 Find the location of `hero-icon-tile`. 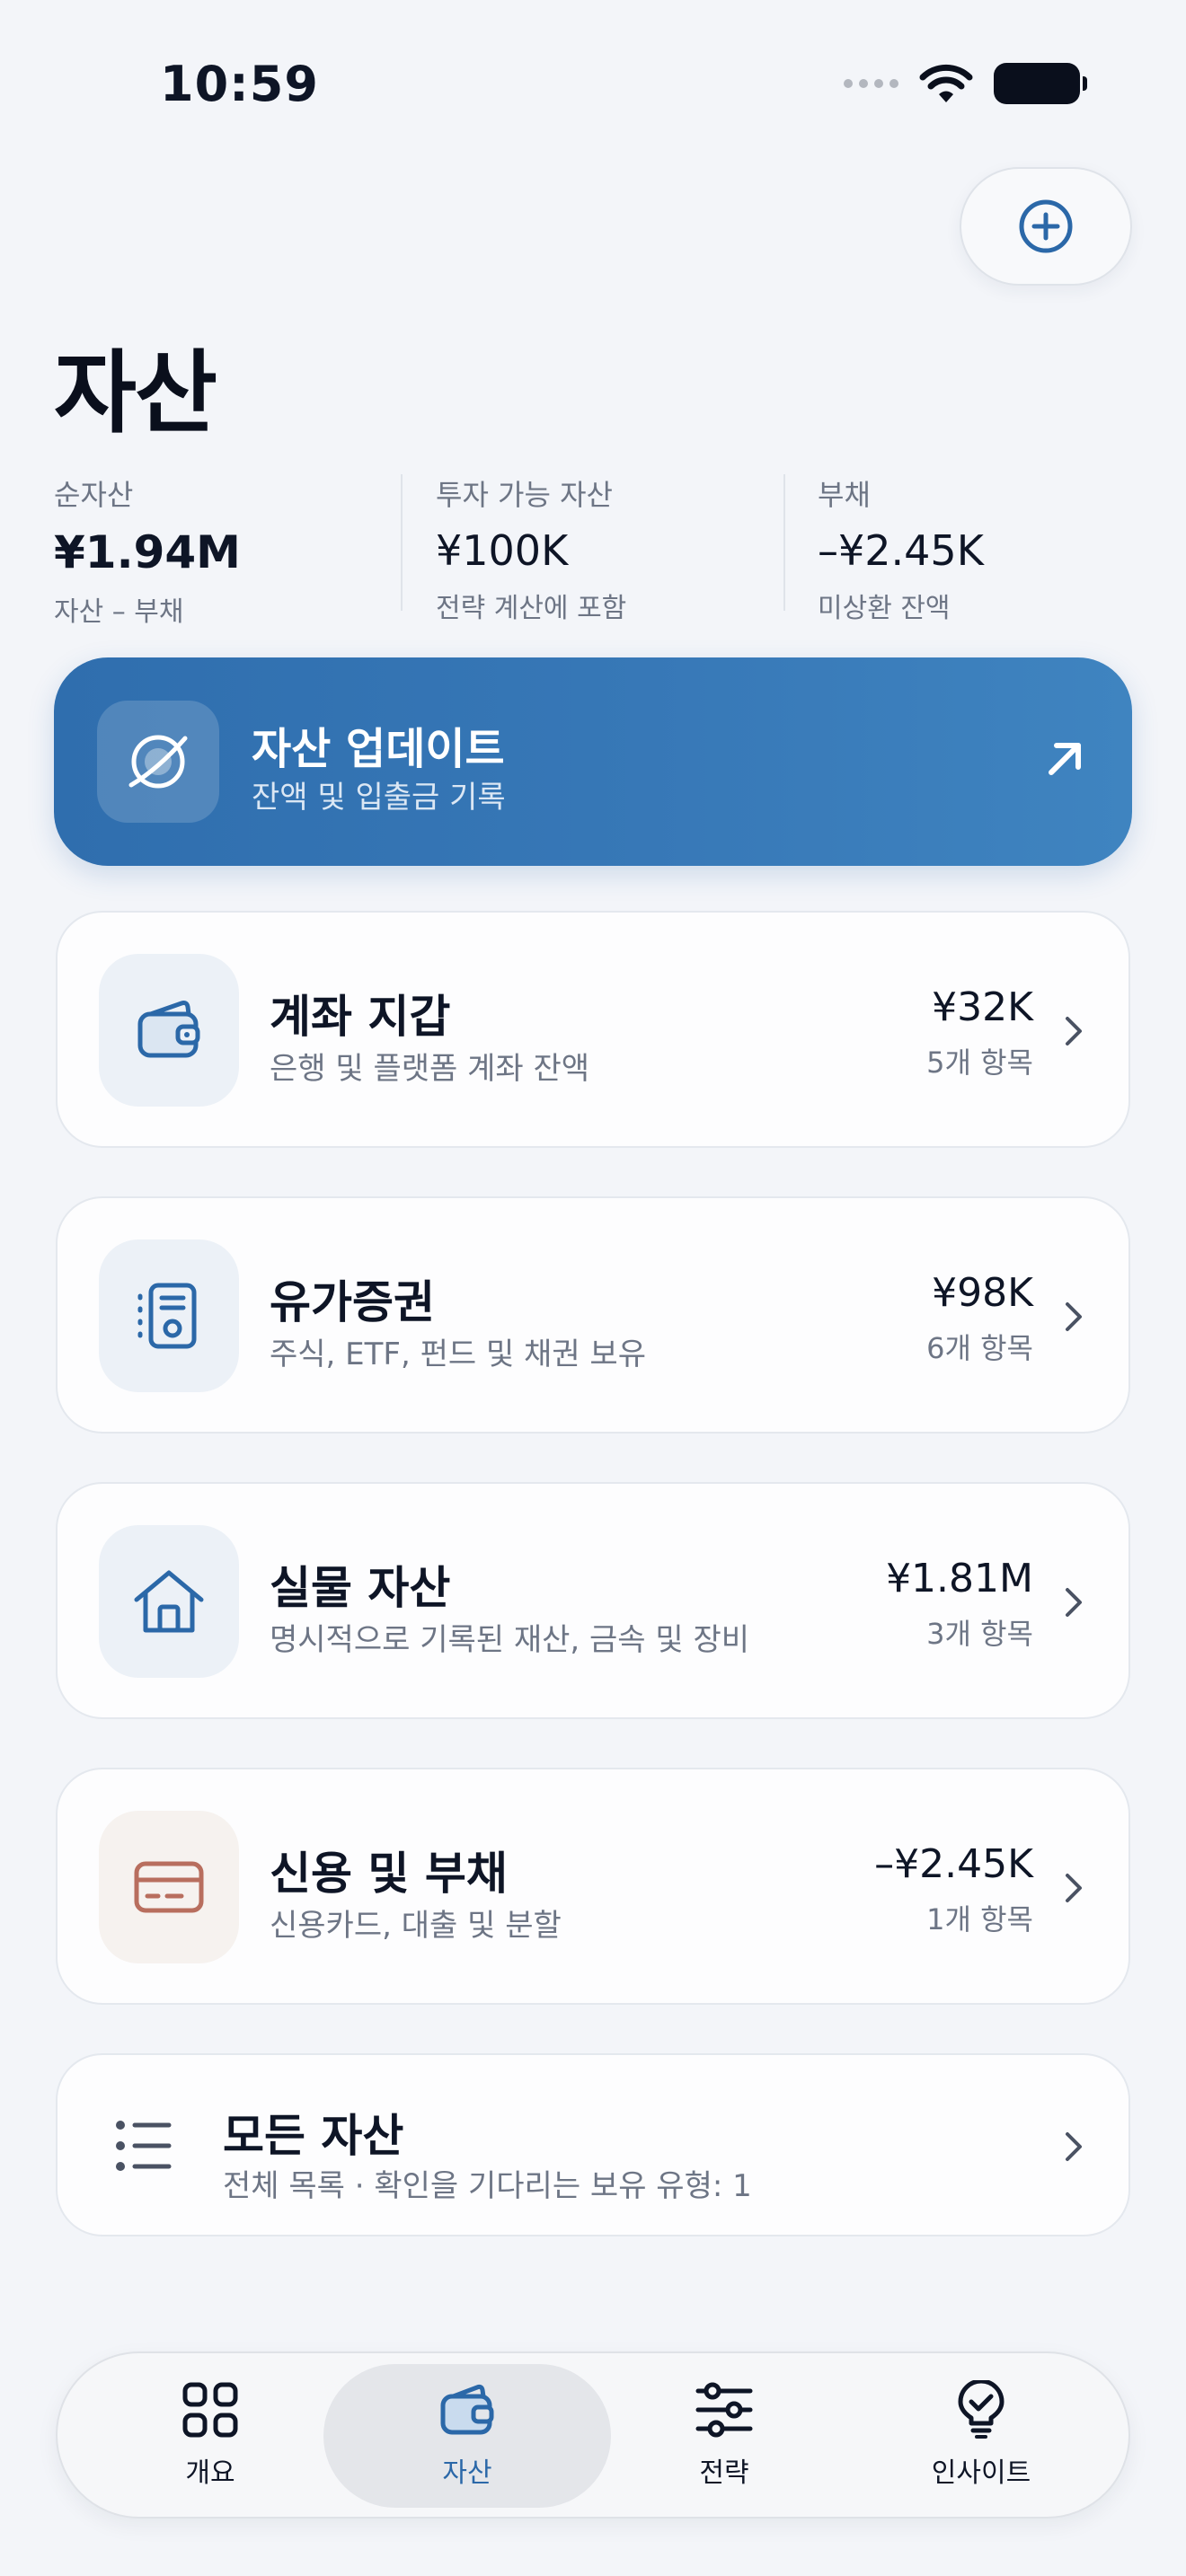

hero-icon-tile is located at coordinates (158, 762).